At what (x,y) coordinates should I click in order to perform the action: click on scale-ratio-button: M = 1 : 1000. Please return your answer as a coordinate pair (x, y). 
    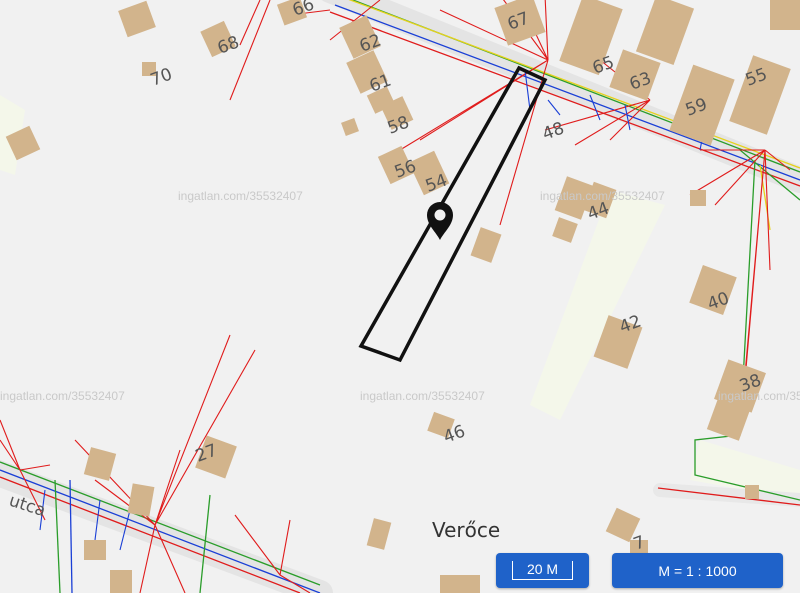
    Looking at the image, I should click on (697, 570).